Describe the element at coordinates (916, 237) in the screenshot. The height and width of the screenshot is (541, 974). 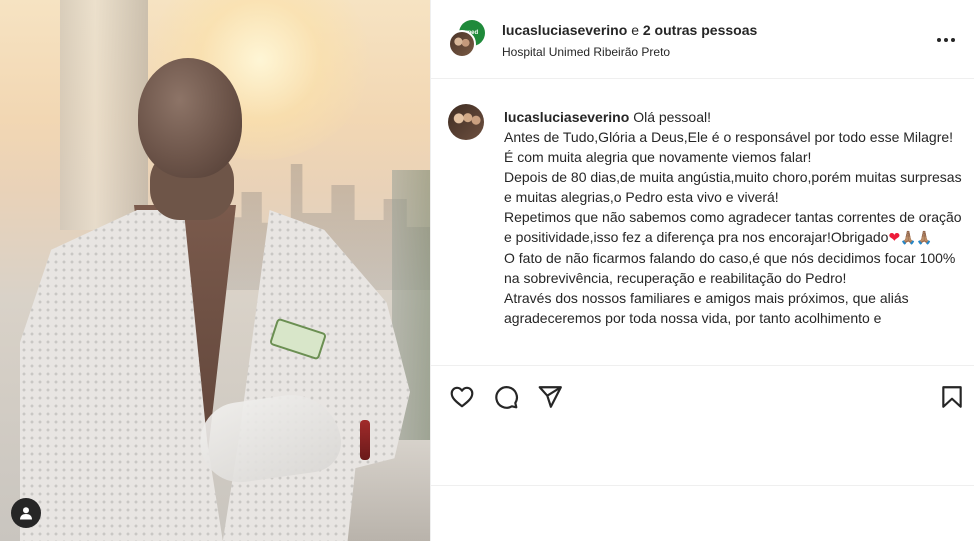
I see `praying-hands-emoji: 🙏🏽🙏🏽` at that location.